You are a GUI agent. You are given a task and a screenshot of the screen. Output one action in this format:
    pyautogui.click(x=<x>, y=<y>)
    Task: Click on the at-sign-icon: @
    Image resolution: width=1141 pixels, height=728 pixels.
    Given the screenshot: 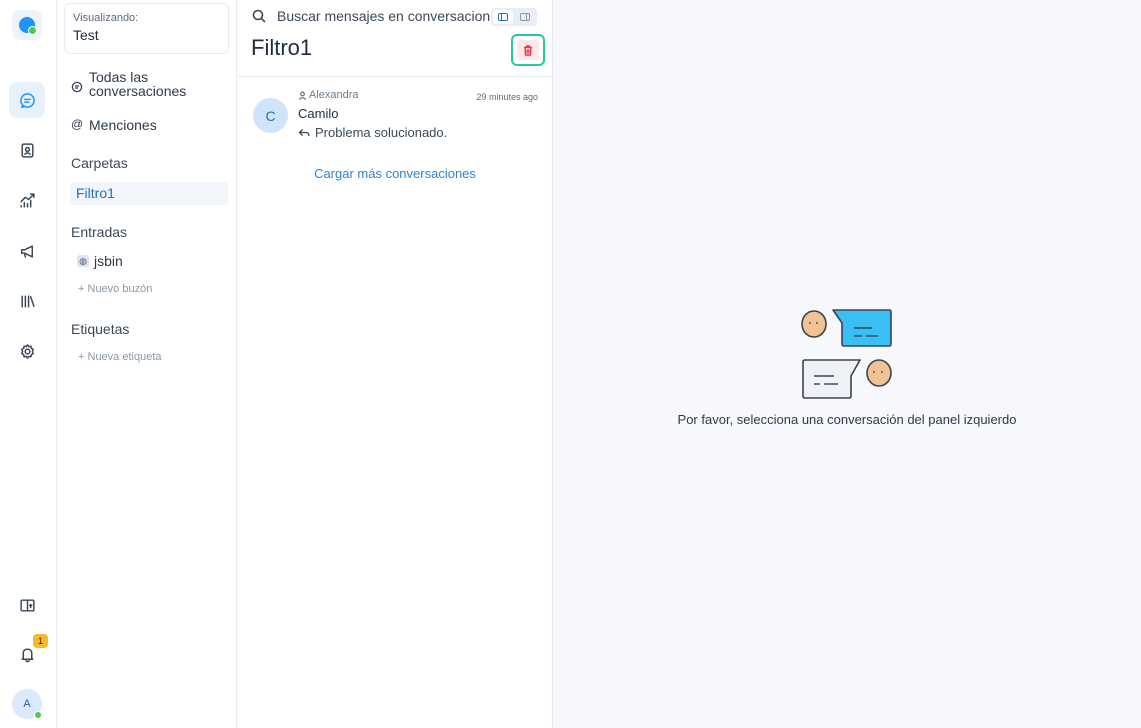 What is the action you would take?
    pyautogui.click(x=77, y=124)
    